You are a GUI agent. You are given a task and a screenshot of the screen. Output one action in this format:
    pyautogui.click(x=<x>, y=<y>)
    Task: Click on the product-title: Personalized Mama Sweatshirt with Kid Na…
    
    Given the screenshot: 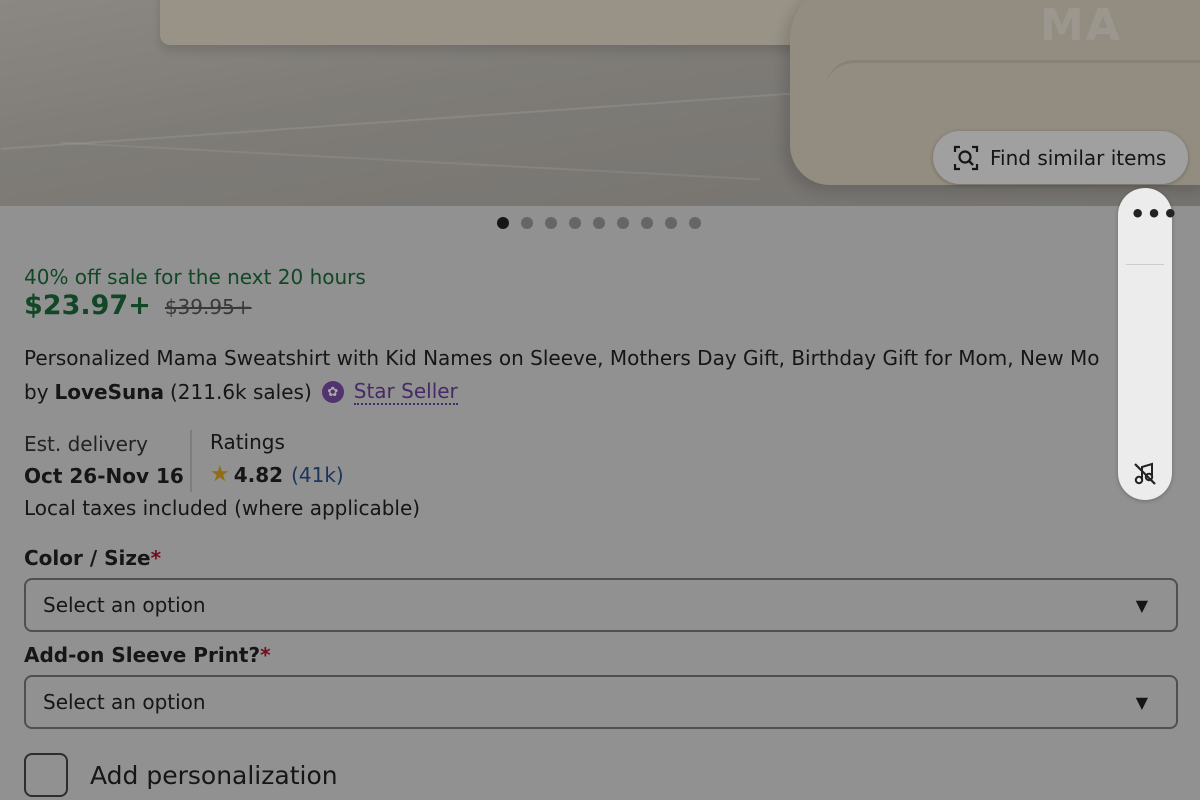 What is the action you would take?
    pyautogui.click(x=562, y=358)
    